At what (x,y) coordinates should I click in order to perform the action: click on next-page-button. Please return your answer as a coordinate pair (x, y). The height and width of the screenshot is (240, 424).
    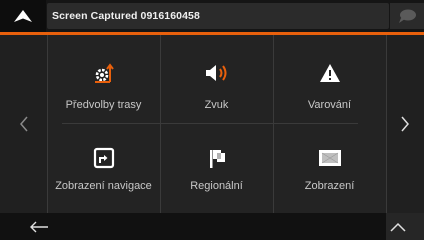
    Looking at the image, I should click on (405, 124).